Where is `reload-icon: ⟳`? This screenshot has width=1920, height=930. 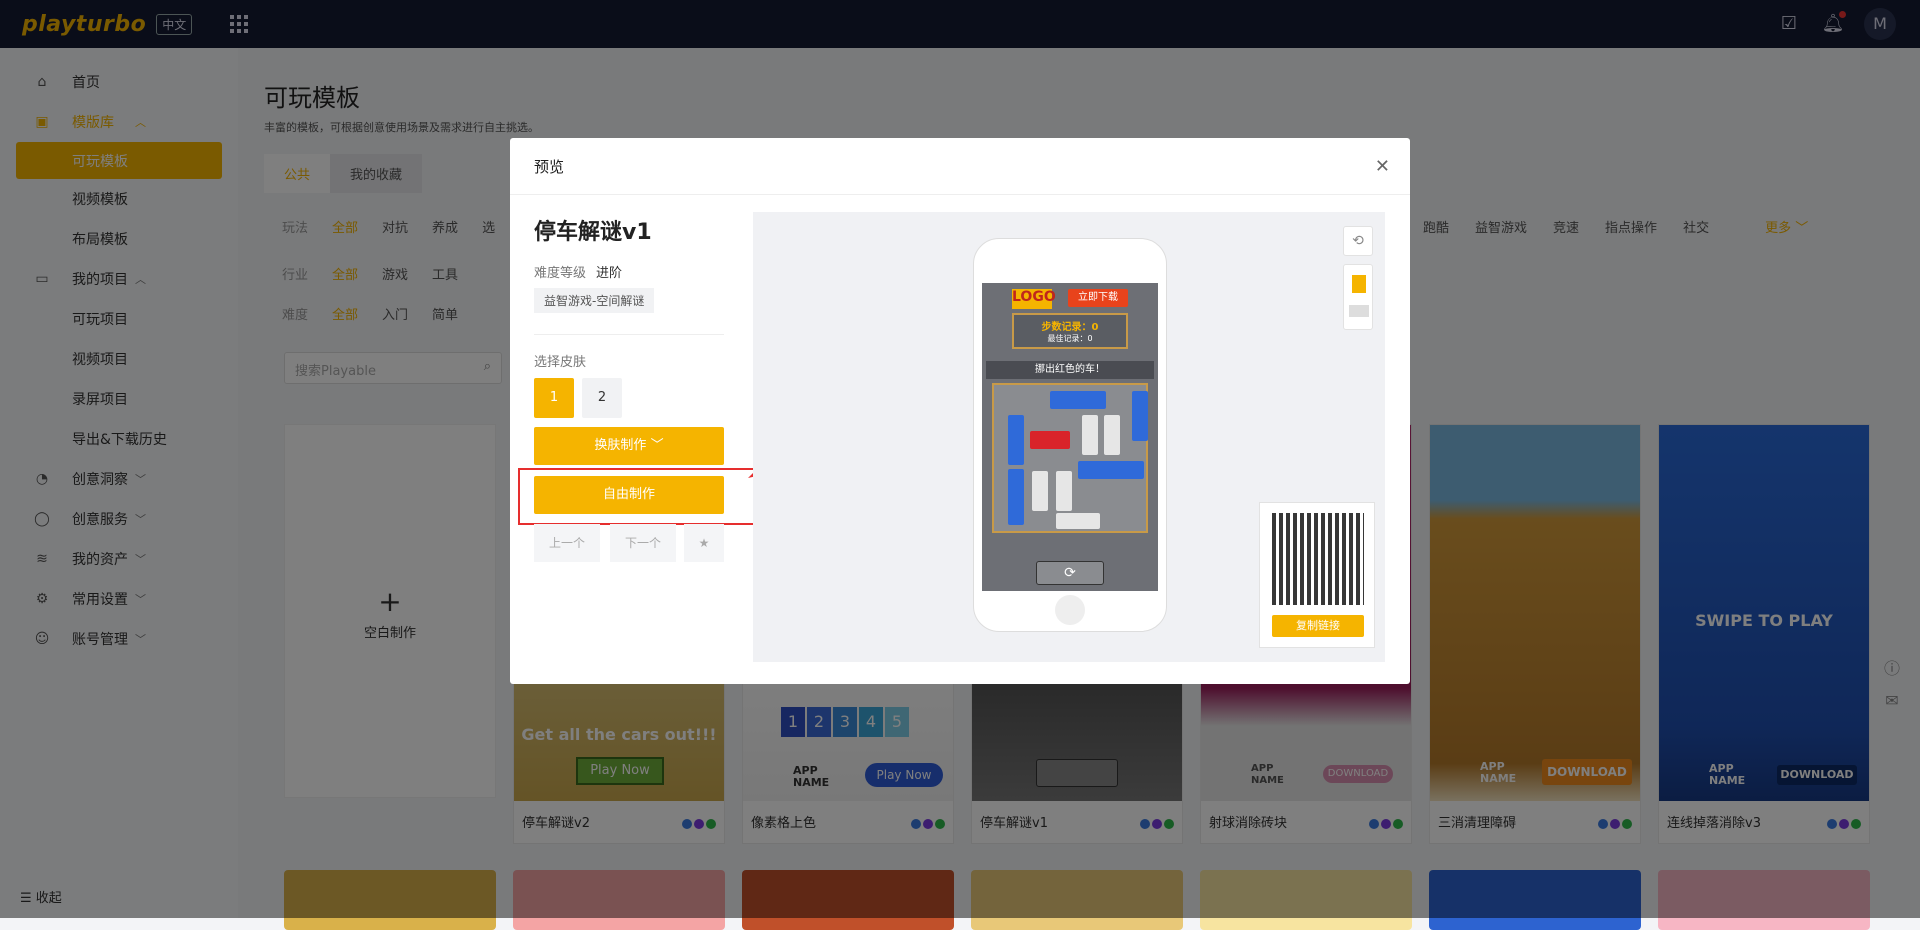
reload-icon: ⟳ is located at coordinates (1070, 573).